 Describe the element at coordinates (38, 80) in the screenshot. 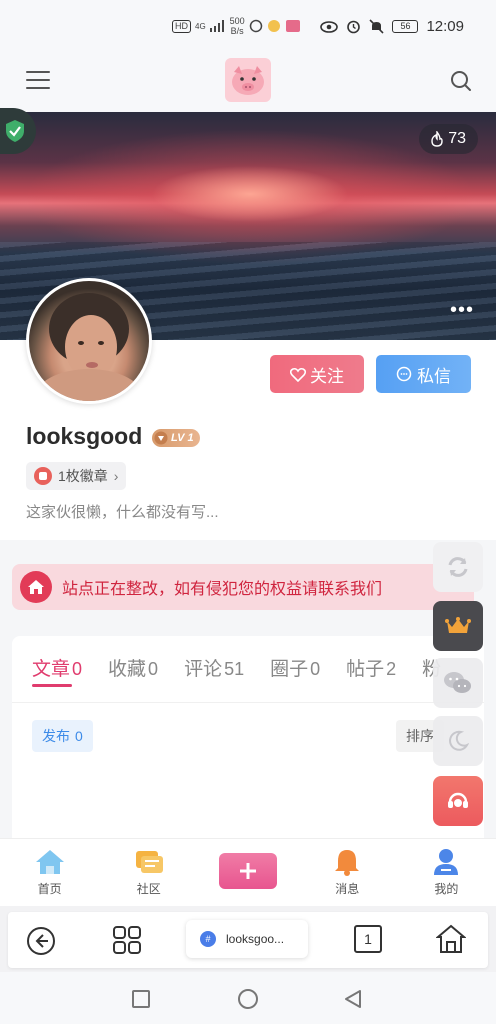

I see `hamburger-icon` at that location.